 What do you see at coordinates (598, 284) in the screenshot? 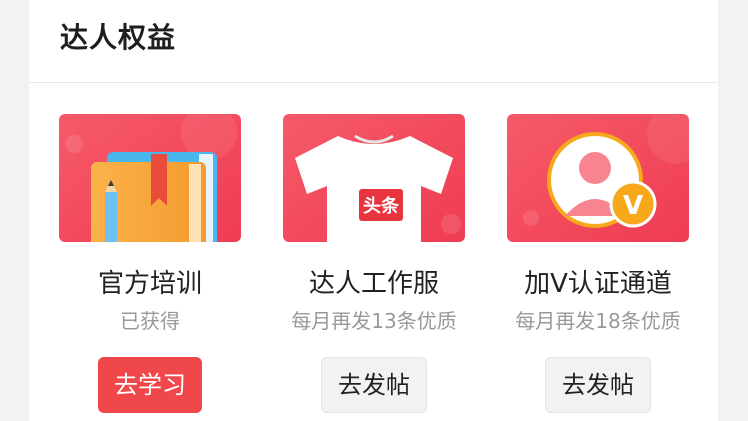
I see `benefit-title: 加V认证通道` at bounding box center [598, 284].